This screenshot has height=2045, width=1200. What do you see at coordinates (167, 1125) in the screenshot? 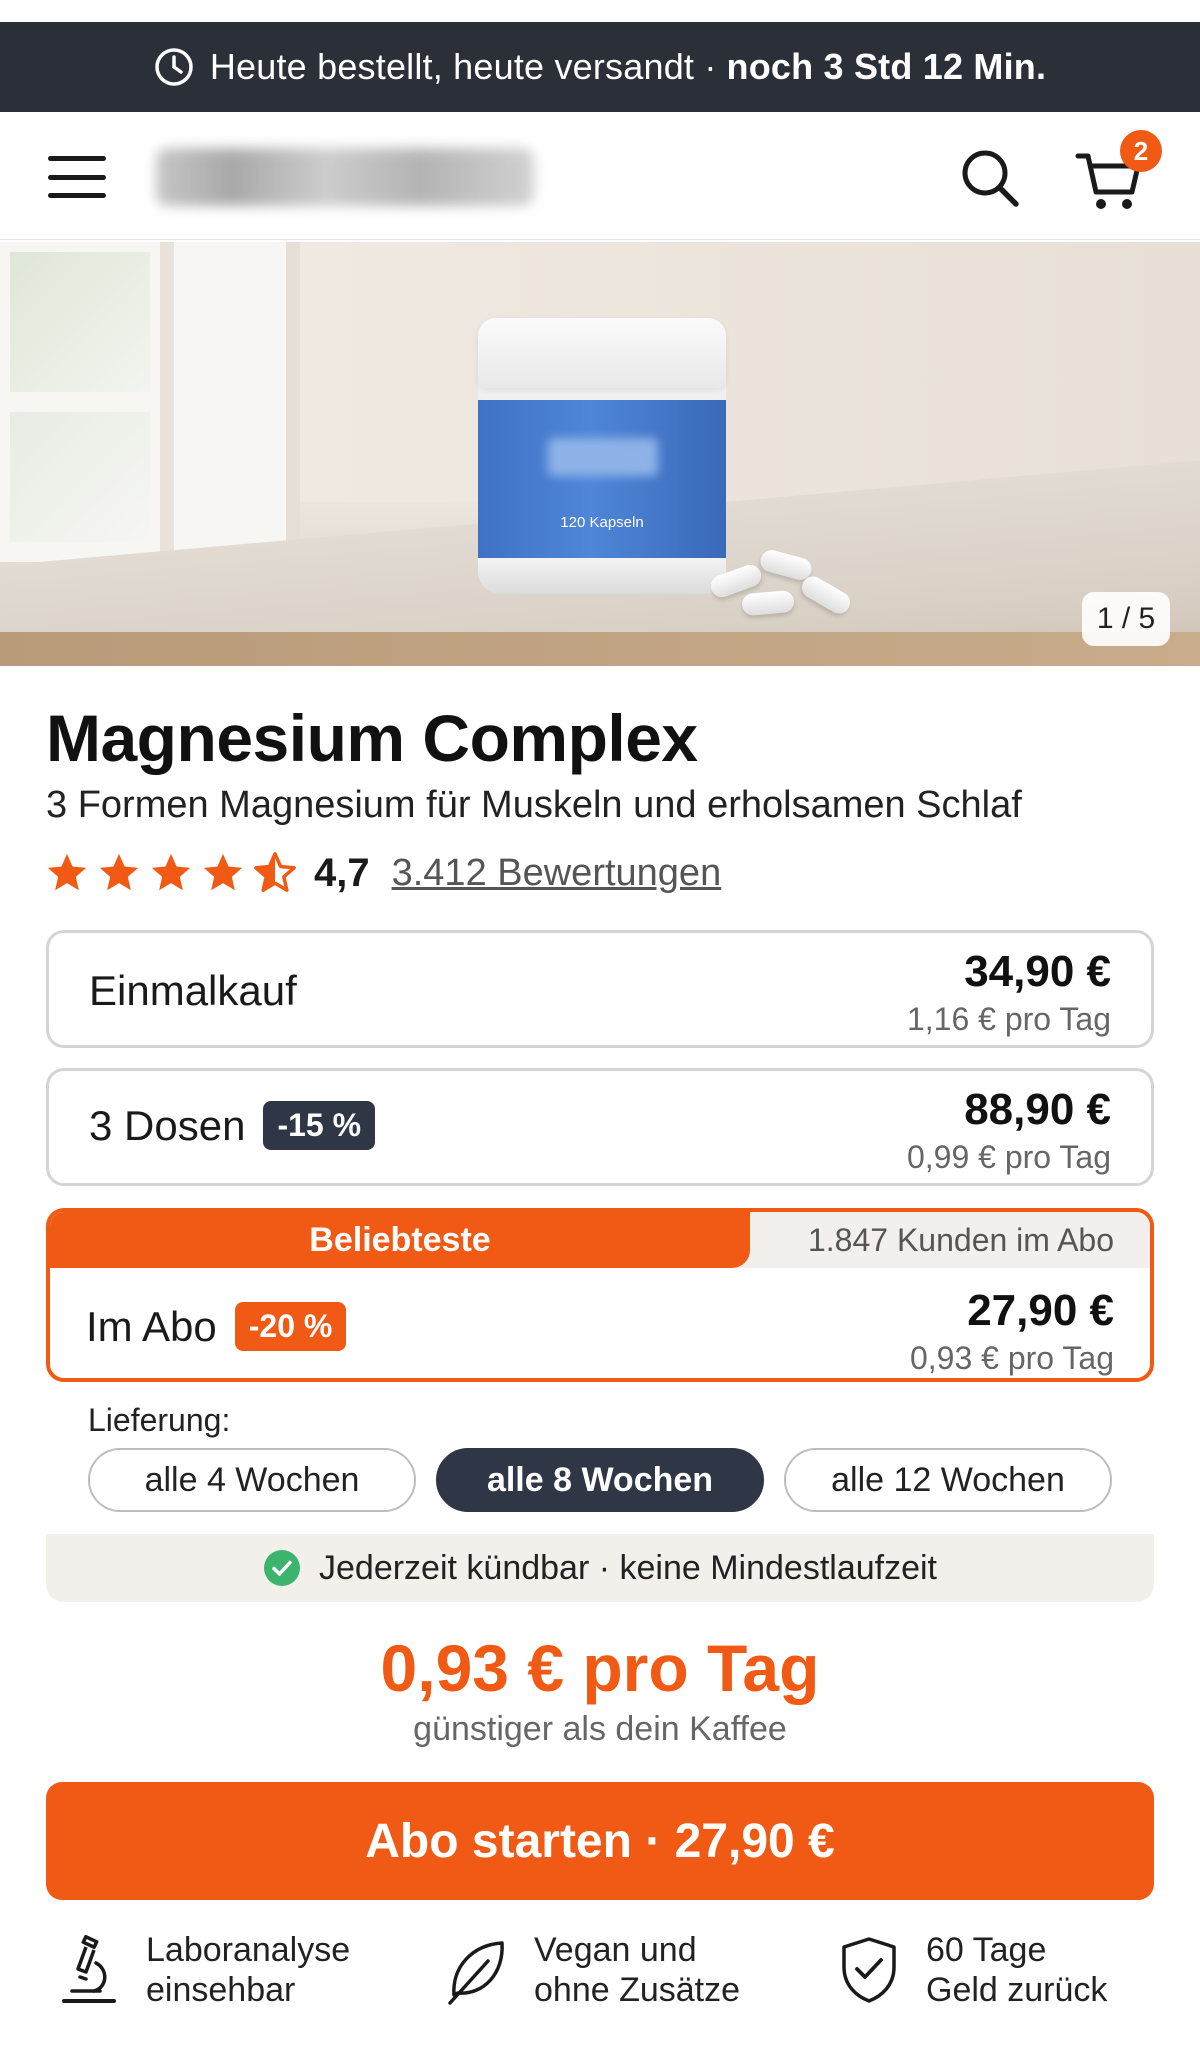
I see `option-label: 3 Dosen` at bounding box center [167, 1125].